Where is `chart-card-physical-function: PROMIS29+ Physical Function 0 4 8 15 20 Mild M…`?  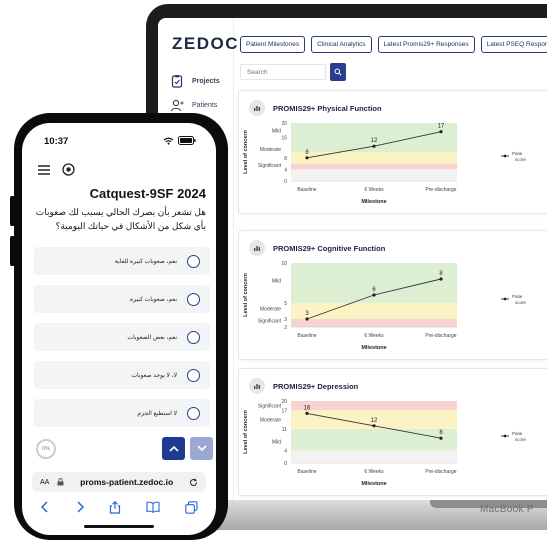
chart-card-physical-function: PROMIS29+ Physical Function 0 4 8 15 20 Mild M… is located at coordinates (392, 152).